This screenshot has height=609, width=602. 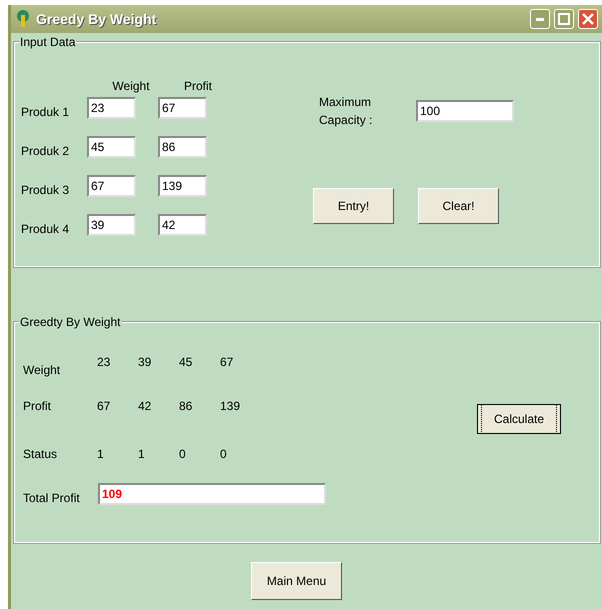 I want to click on close-button, so click(x=588, y=19).